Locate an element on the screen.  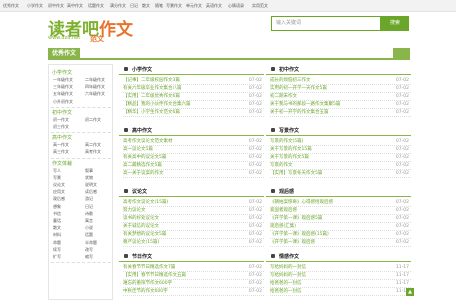
sidebar-item: 说明文 is located at coordinates (91, 185).